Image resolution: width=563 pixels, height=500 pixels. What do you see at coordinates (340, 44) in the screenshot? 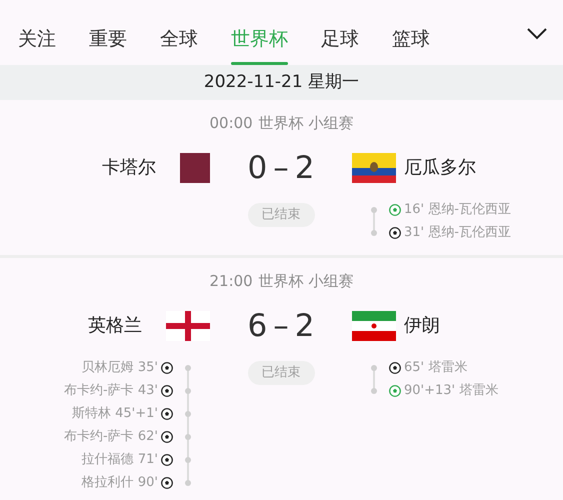
I see `category-tab: 足球` at bounding box center [340, 44].